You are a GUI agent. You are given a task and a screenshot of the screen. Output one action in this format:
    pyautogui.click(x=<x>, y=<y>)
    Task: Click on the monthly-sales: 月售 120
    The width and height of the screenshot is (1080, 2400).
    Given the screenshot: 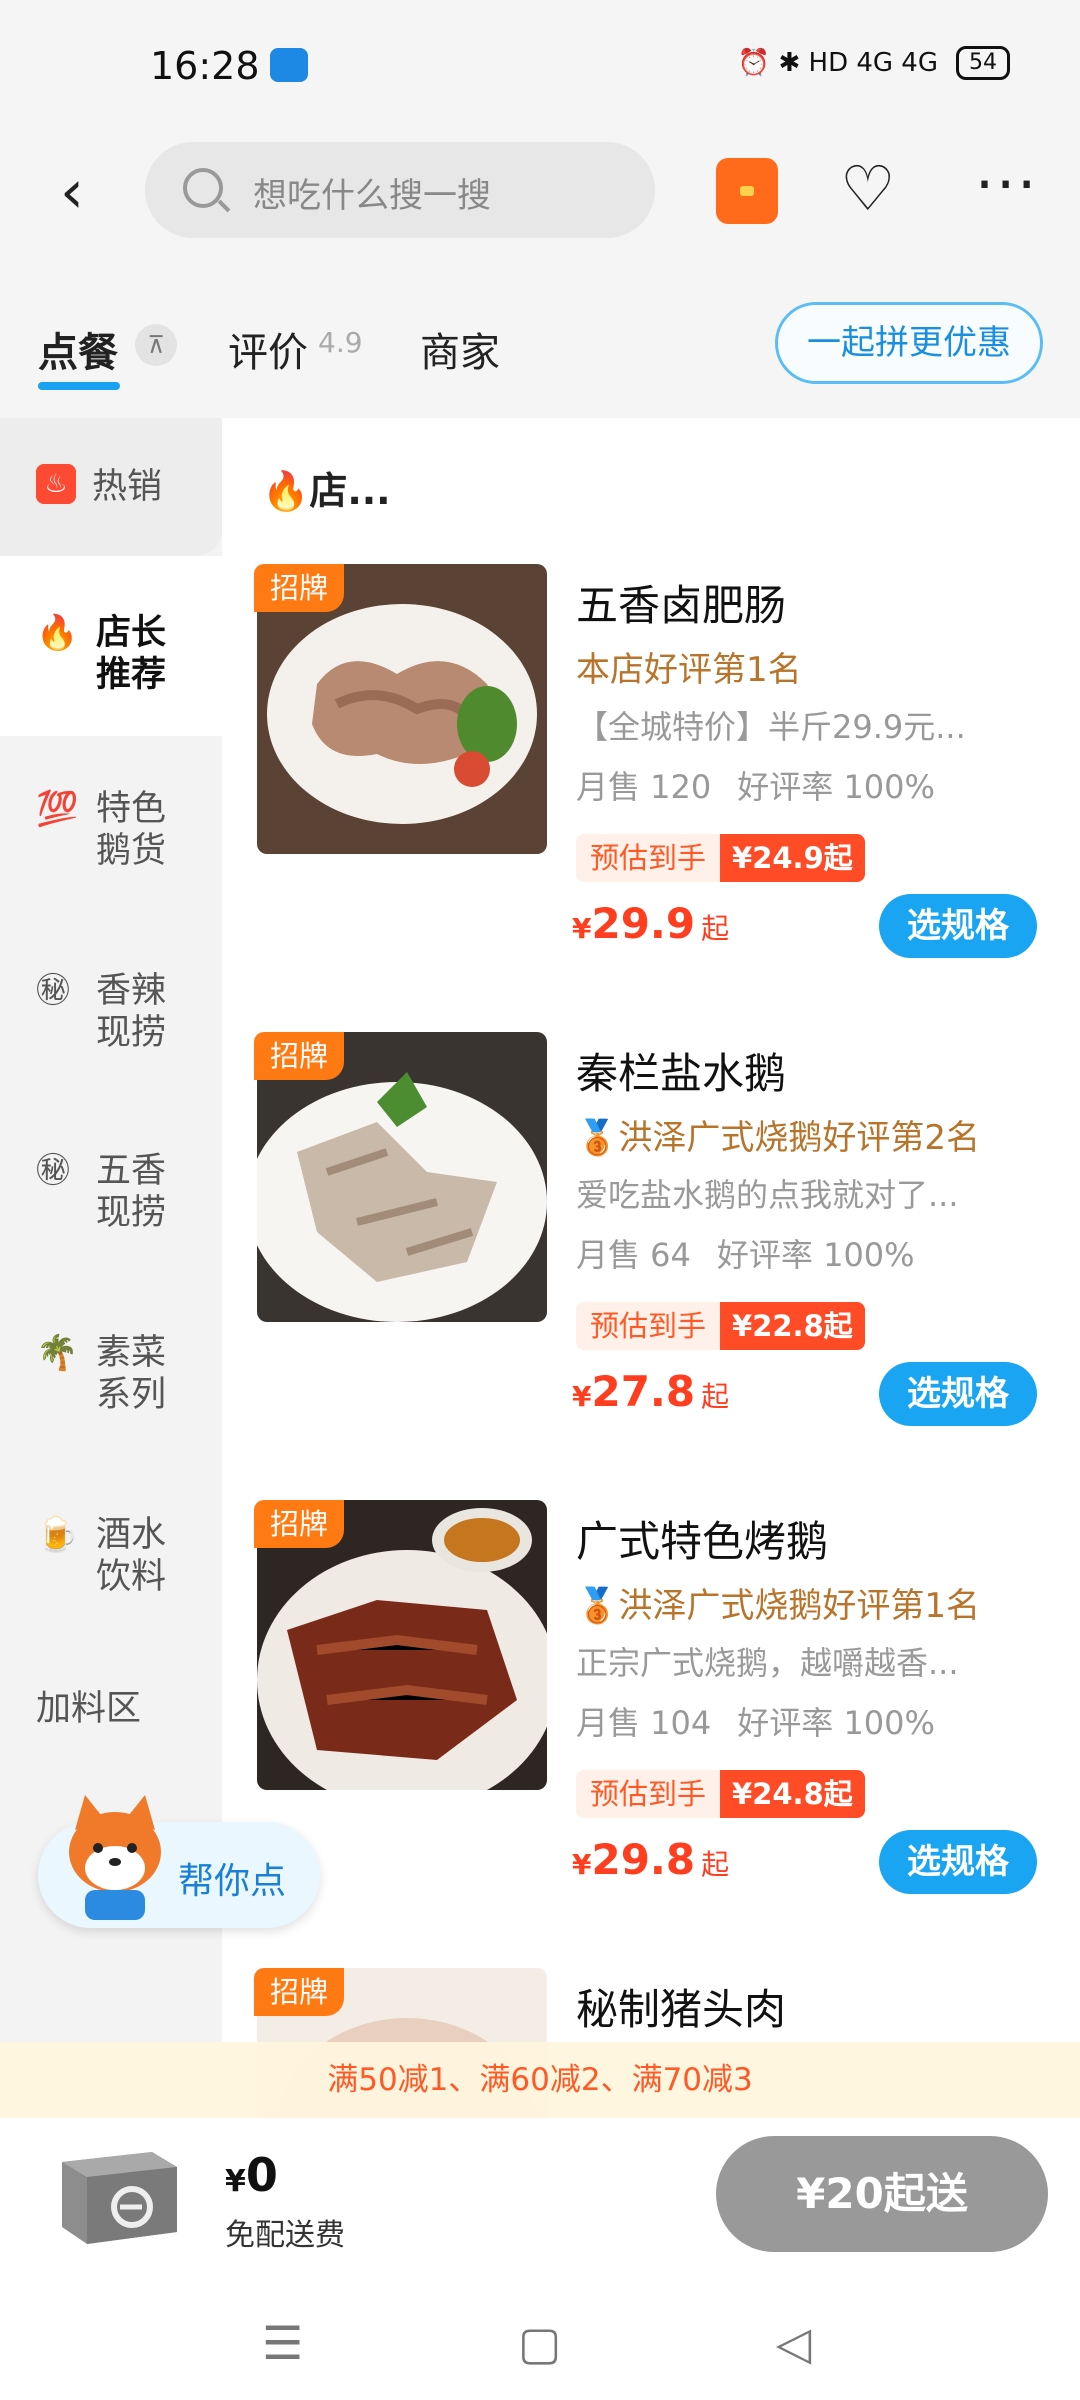 What is the action you would take?
    pyautogui.click(x=644, y=787)
    